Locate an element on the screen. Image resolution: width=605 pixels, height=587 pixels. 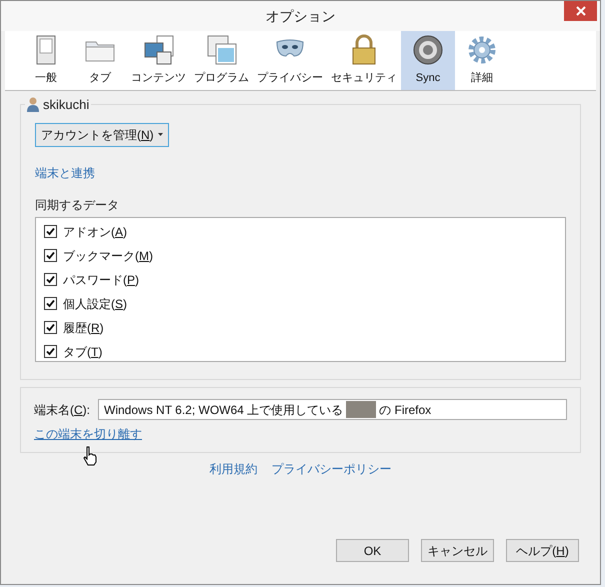
toolbar-tab: コンテンツ is located at coordinates (158, 60).